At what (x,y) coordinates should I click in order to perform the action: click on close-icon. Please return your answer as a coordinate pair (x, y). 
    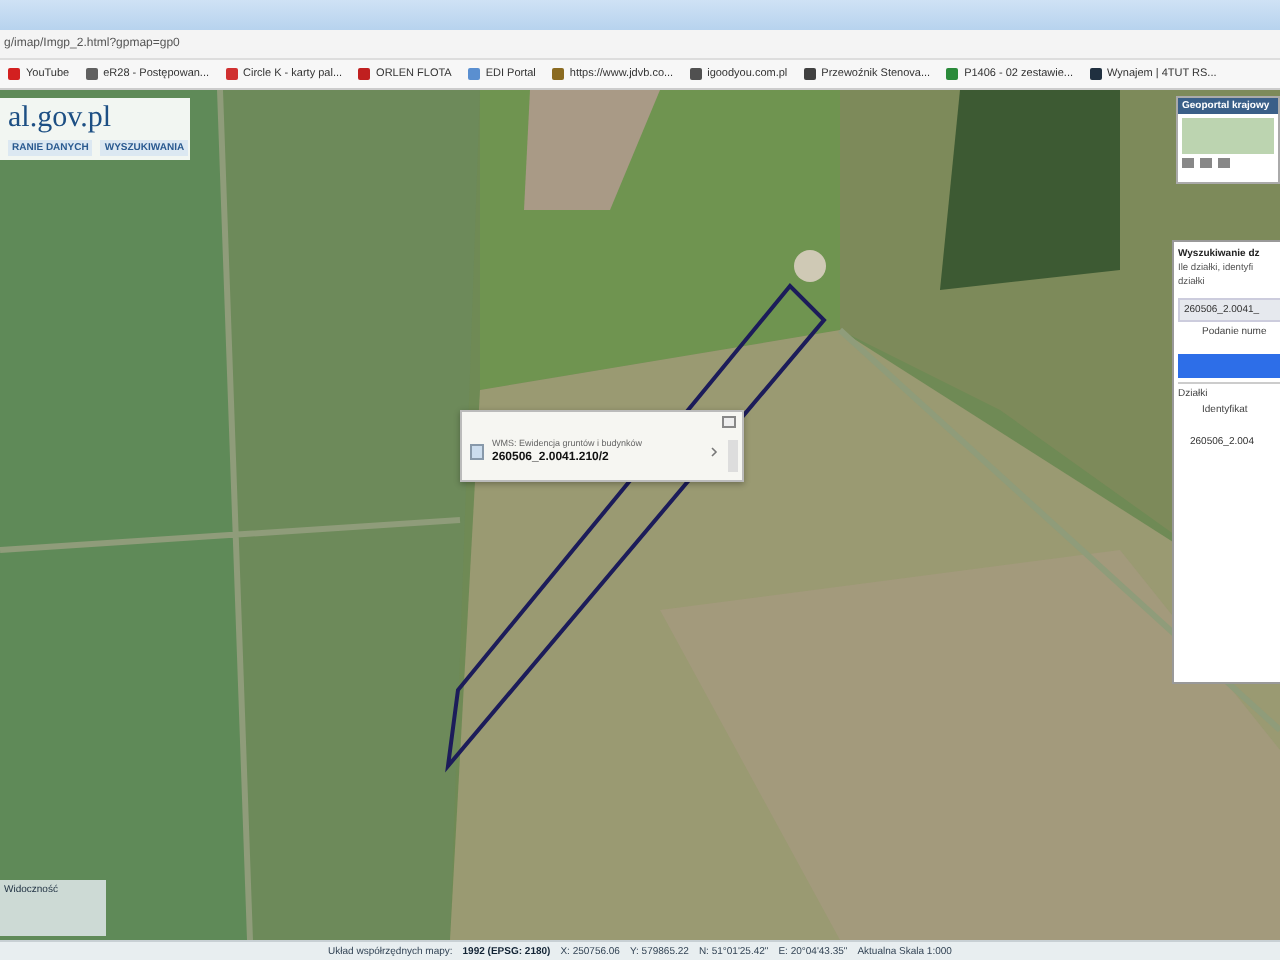
    Looking at the image, I should click on (729, 422).